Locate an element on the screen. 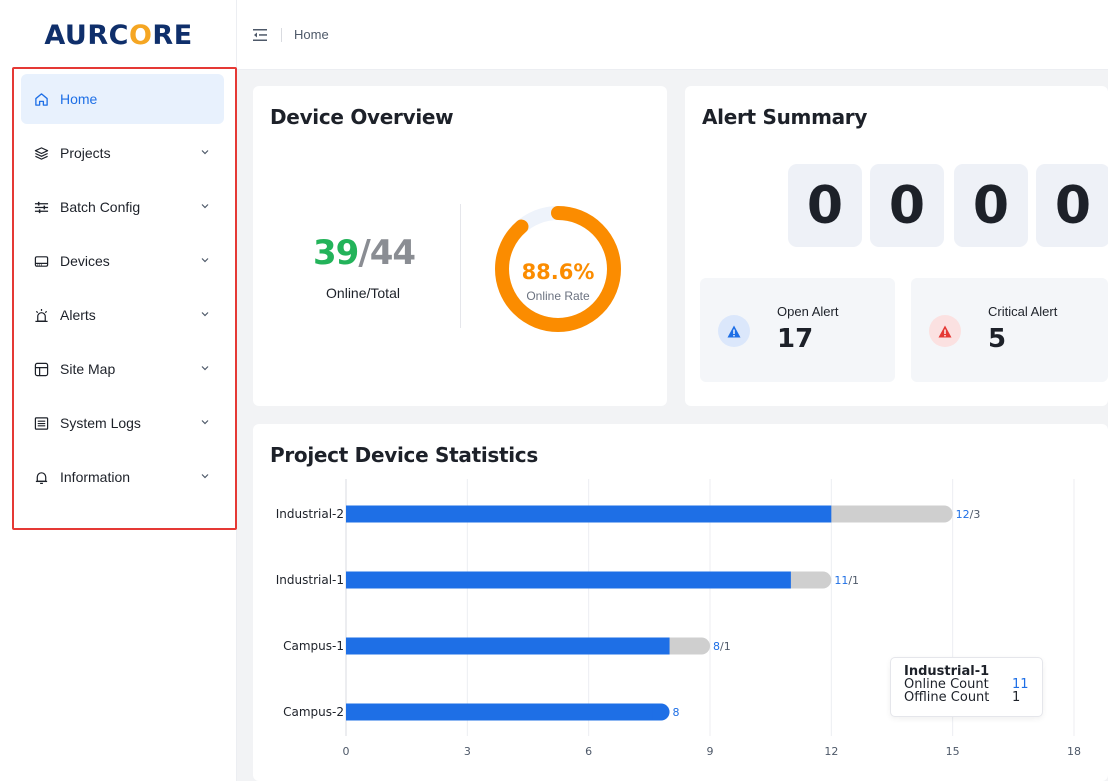  x-tick-label: 9 is located at coordinates (710, 751).